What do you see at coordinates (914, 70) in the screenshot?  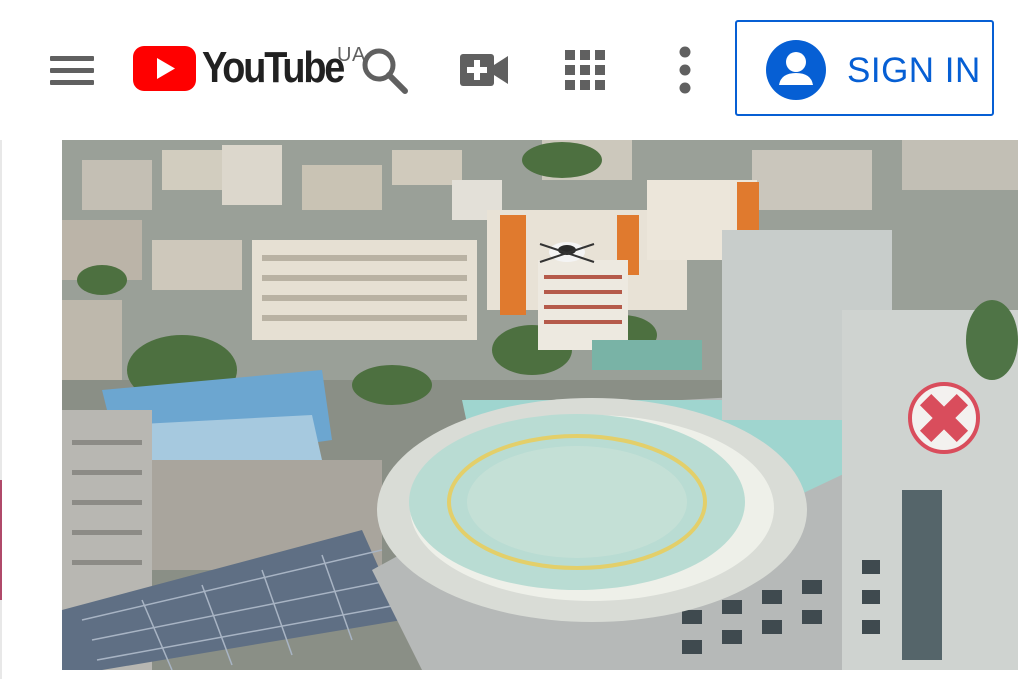 I see `sign-in-label: SIGN IN` at bounding box center [914, 70].